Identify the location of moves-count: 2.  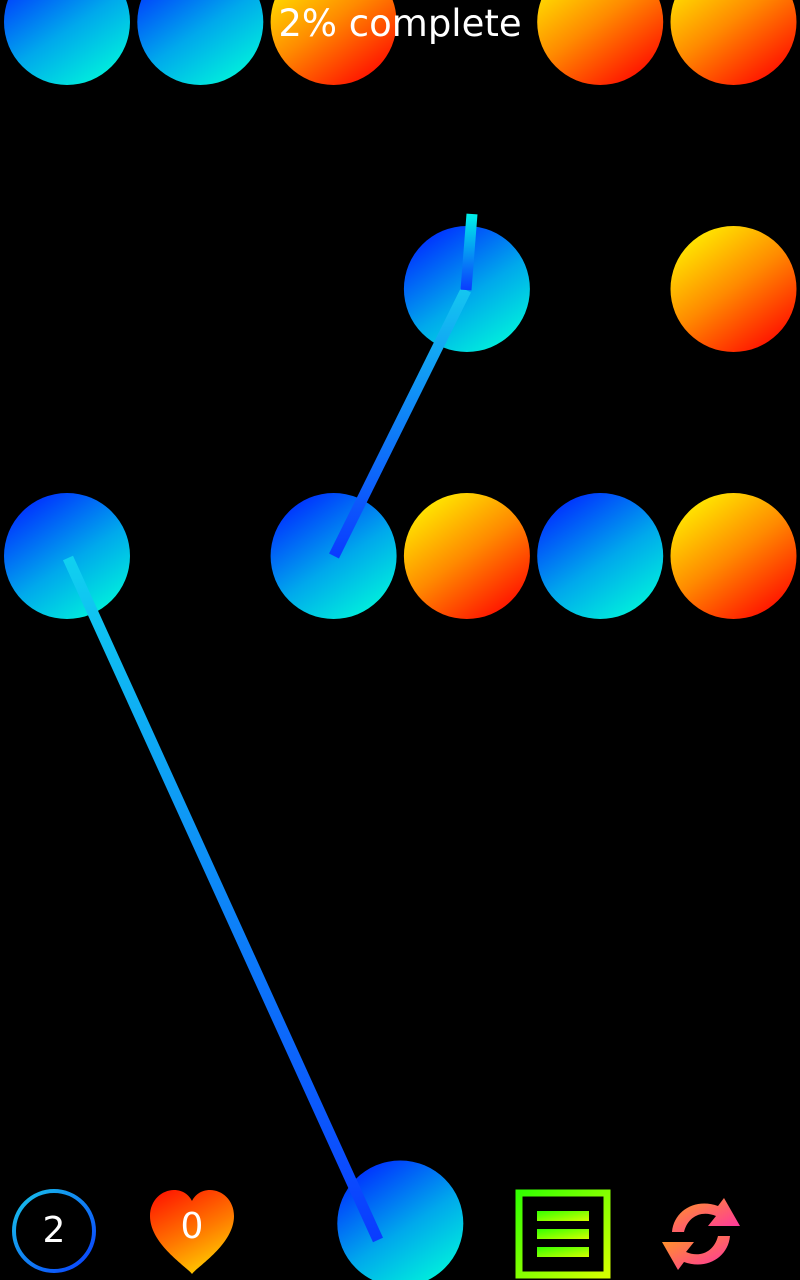
(54, 1230).